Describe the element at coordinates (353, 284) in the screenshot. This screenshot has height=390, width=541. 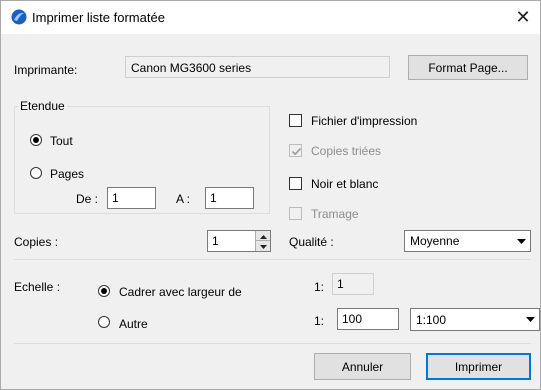
I see `ratio1-field: 1` at that location.